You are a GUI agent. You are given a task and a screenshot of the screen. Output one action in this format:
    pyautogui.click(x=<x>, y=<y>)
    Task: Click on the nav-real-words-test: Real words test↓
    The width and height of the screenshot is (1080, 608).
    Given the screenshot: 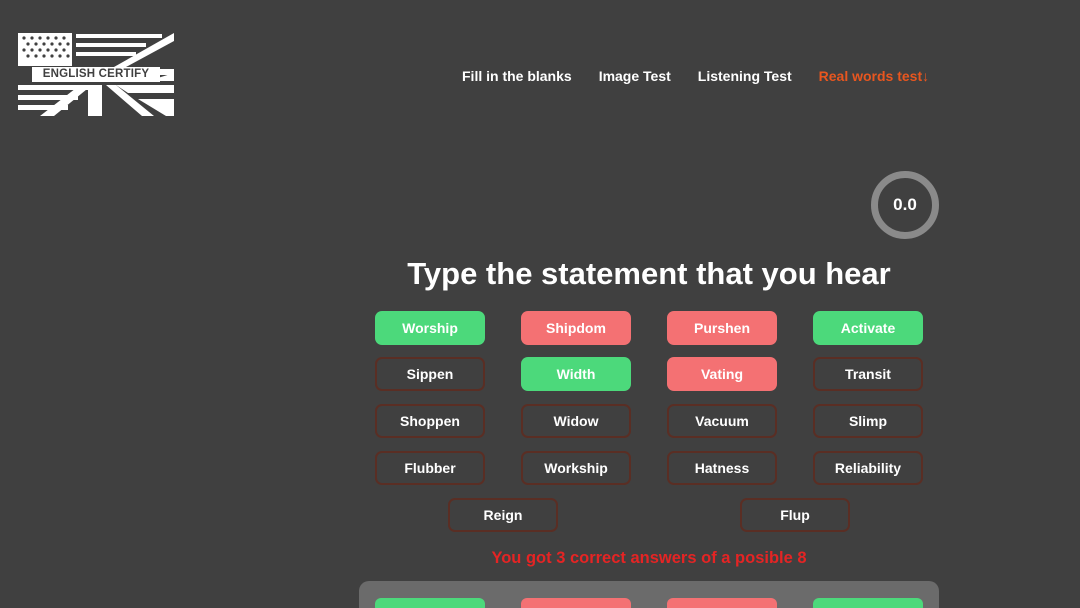 What is the action you would take?
    pyautogui.click(x=874, y=76)
    